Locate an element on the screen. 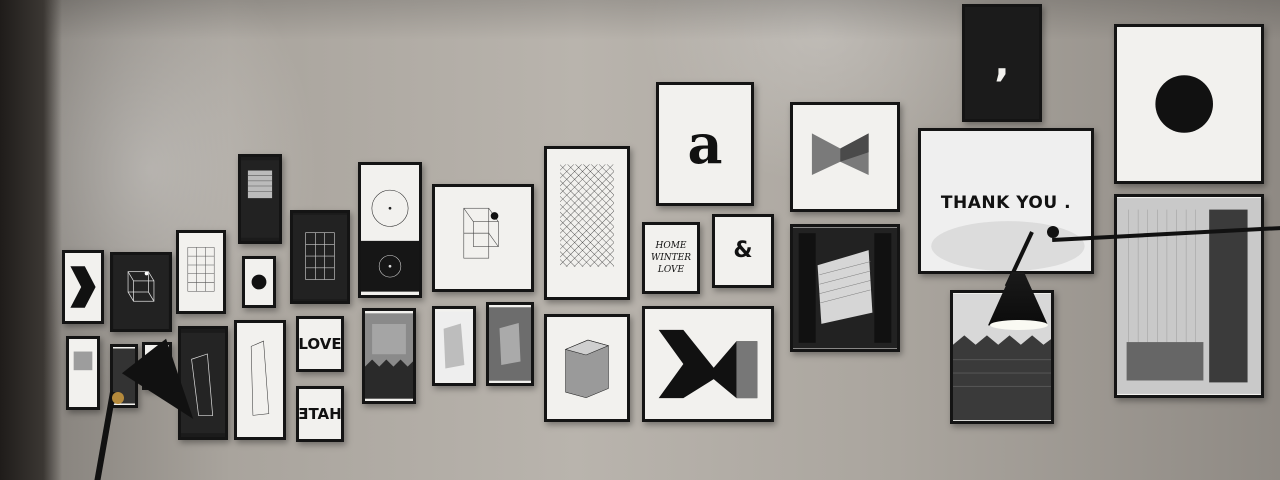 Image resolution: width=1280 pixels, height=480 pixels. love-text: LOVE is located at coordinates (320, 343).